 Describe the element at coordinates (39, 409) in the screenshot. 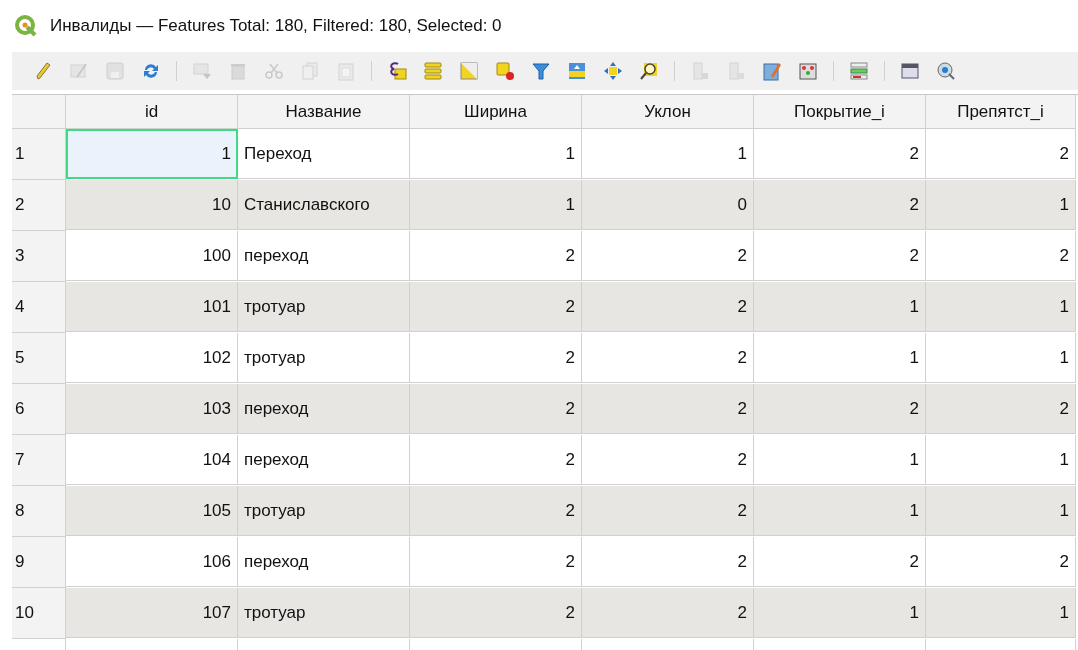

I see `row-header: 6` at that location.